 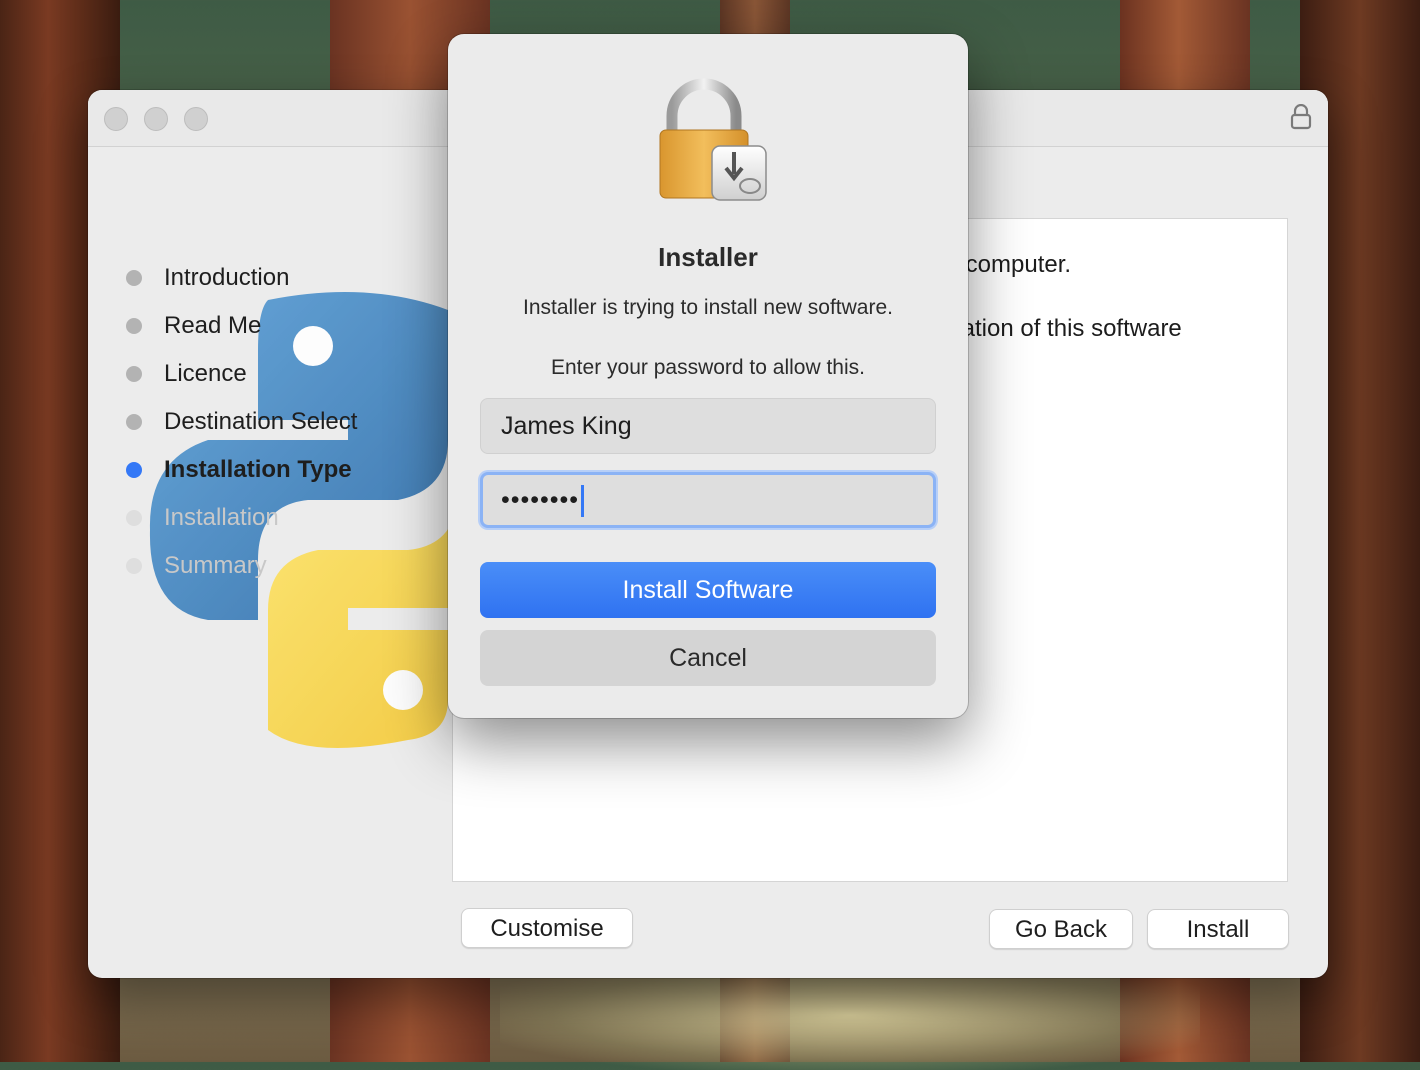 What do you see at coordinates (116, 119) in the screenshot?
I see `close-window-button` at bounding box center [116, 119].